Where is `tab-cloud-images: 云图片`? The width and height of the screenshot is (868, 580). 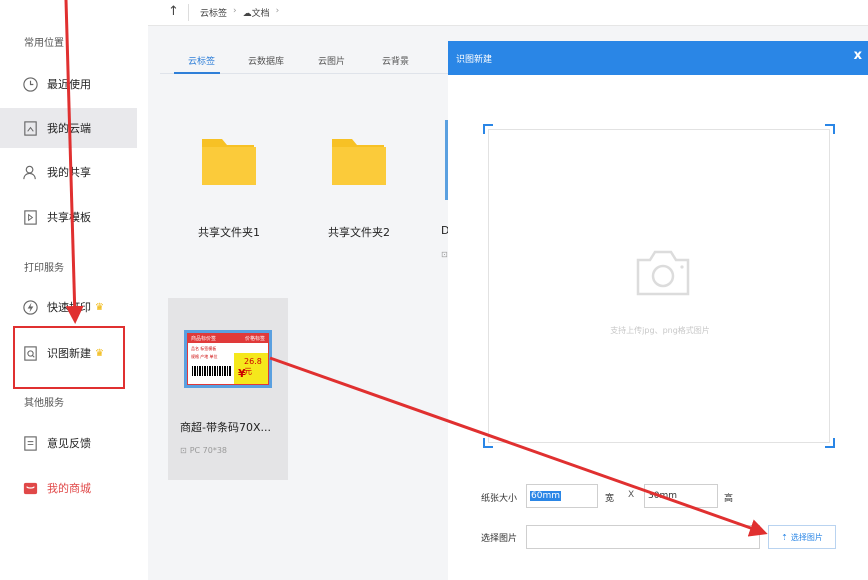
tab-cloud-images: 云图片 is located at coordinates (331, 60).